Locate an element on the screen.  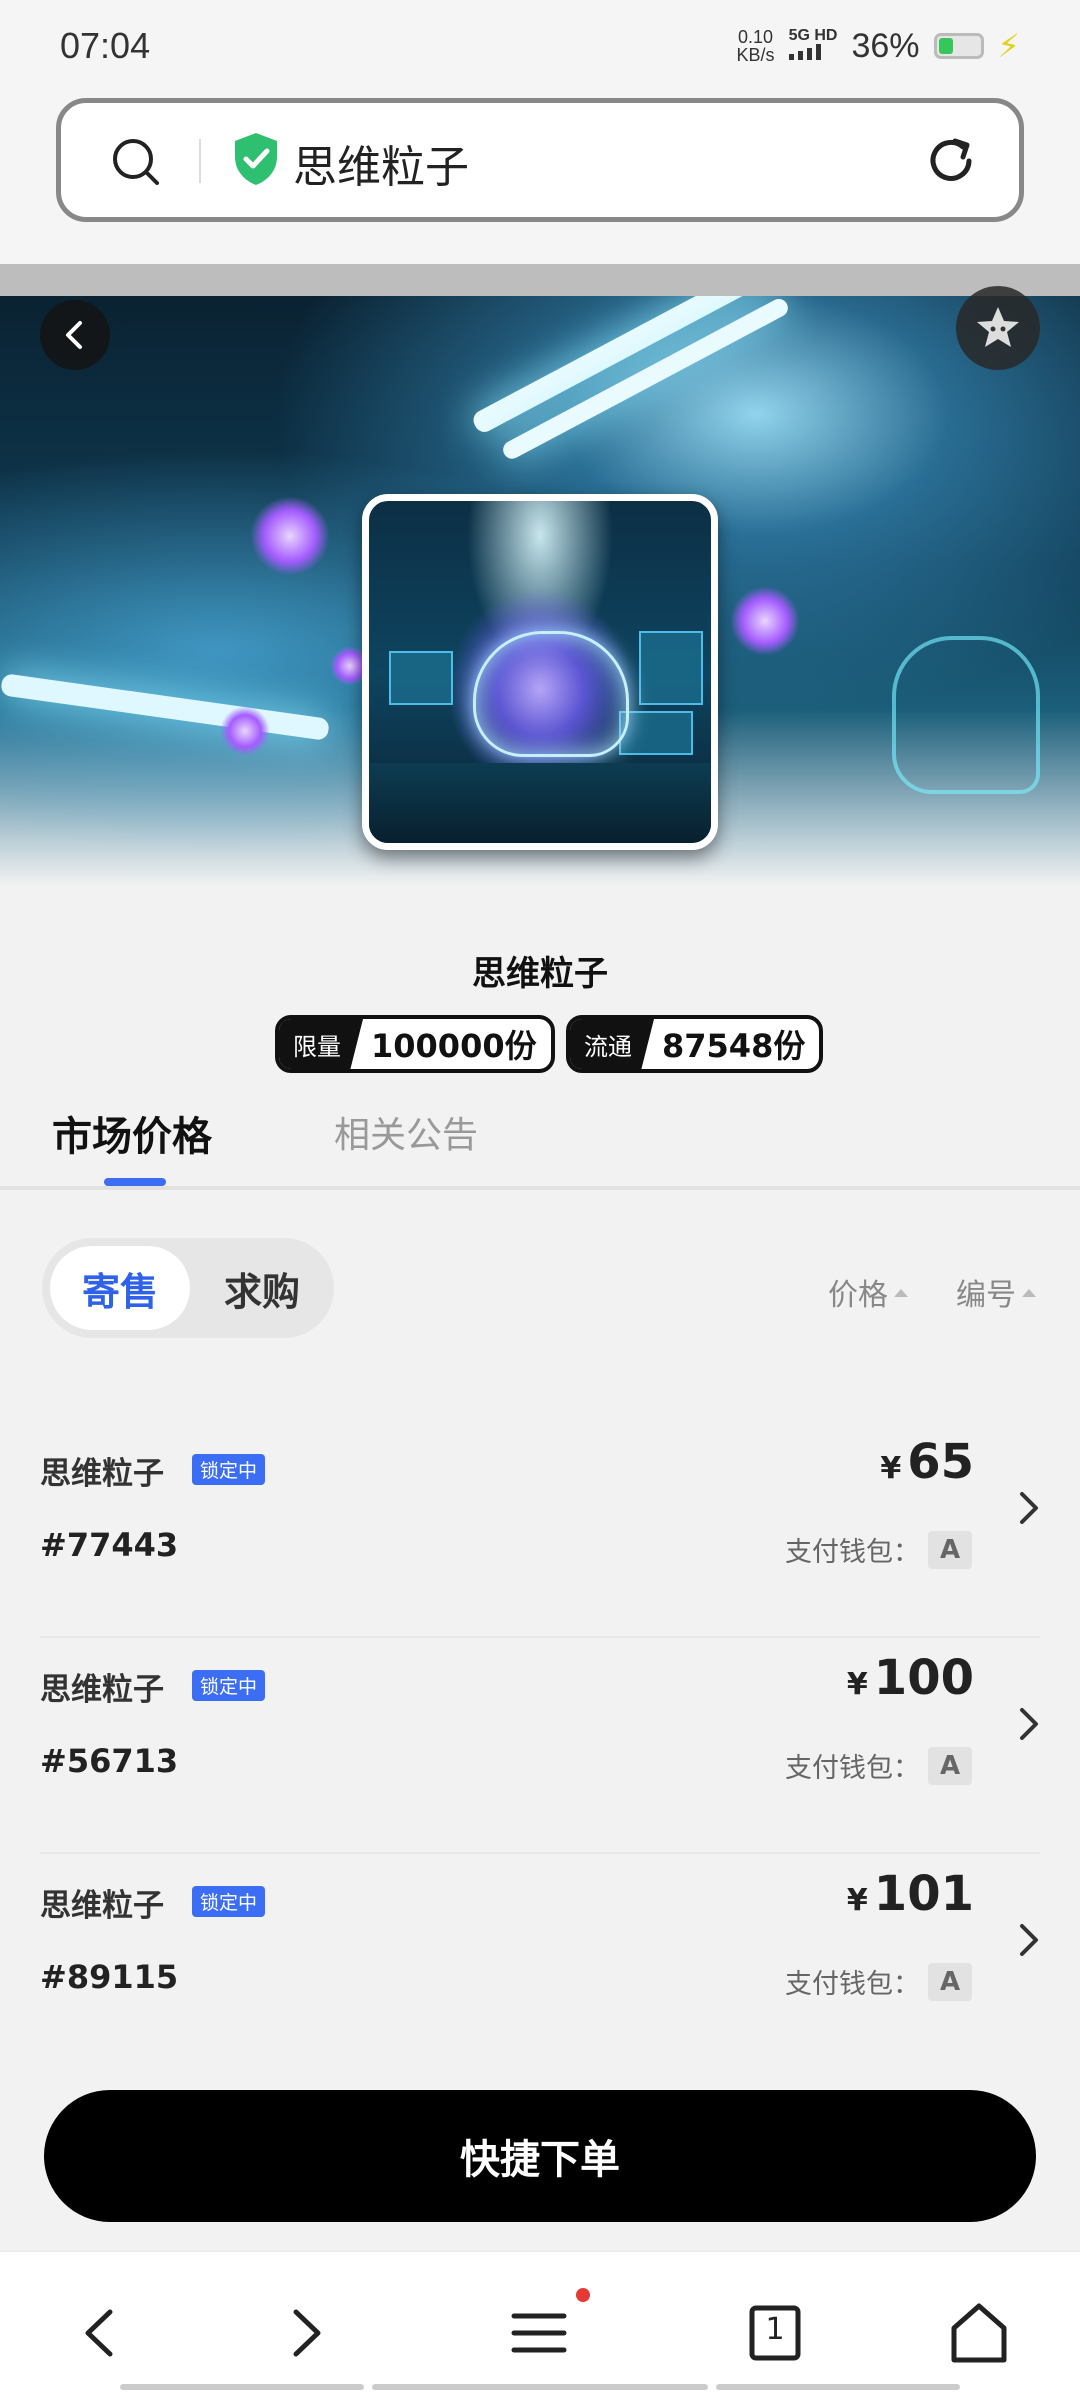
segment-consign: 寄售 is located at coordinates (120, 1288).